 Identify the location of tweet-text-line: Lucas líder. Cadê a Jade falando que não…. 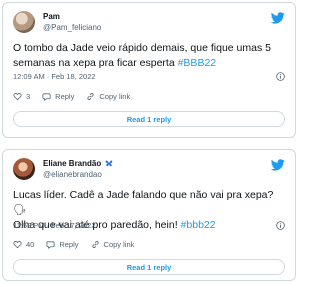
(143, 202).